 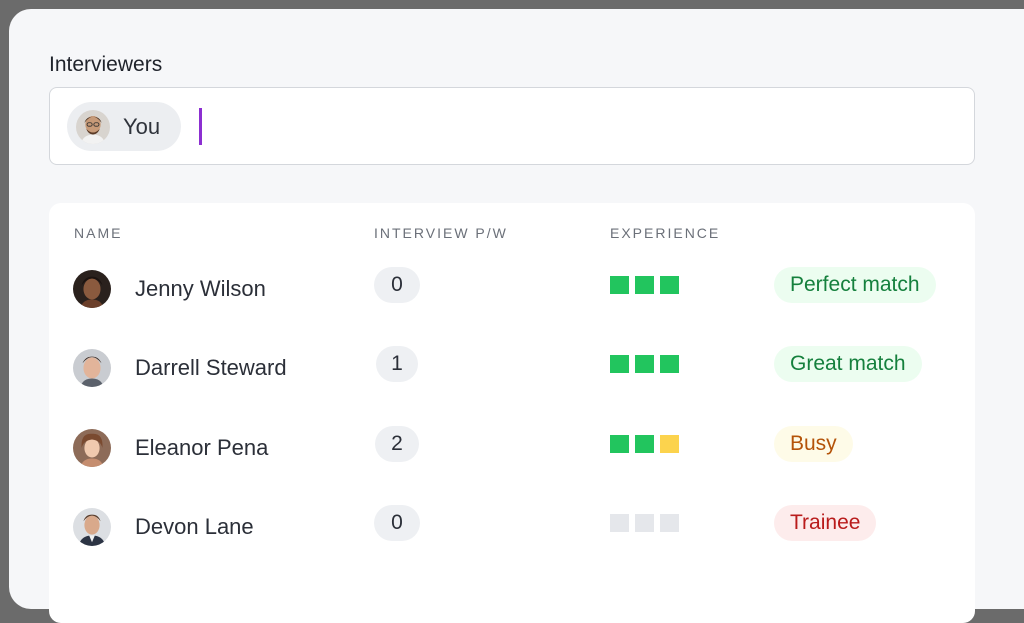 I want to click on status-badge: Trainee, so click(x=825, y=523).